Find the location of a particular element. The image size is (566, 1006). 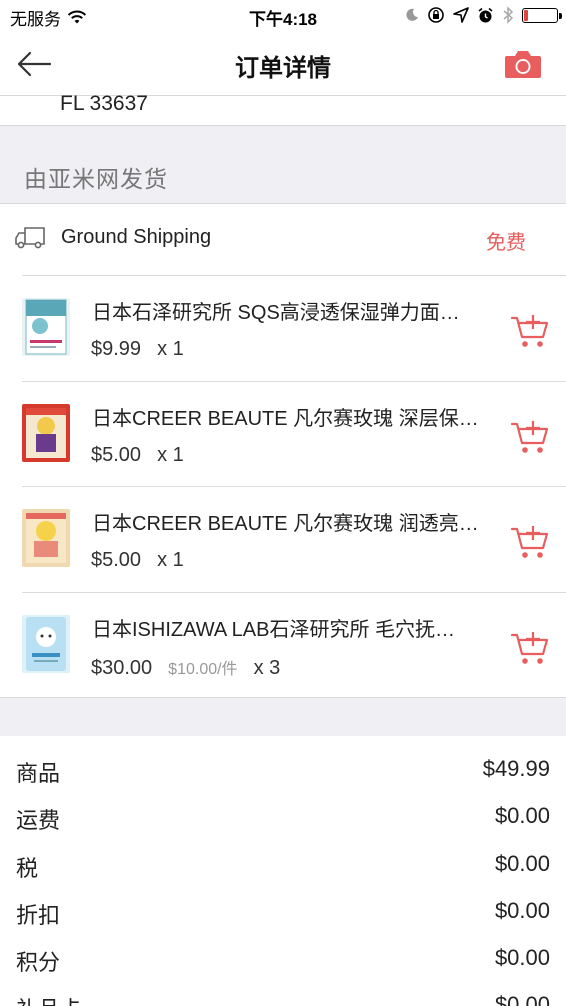

summary-row-gift-card: 礼品卡 $0.00 is located at coordinates (283, 989).